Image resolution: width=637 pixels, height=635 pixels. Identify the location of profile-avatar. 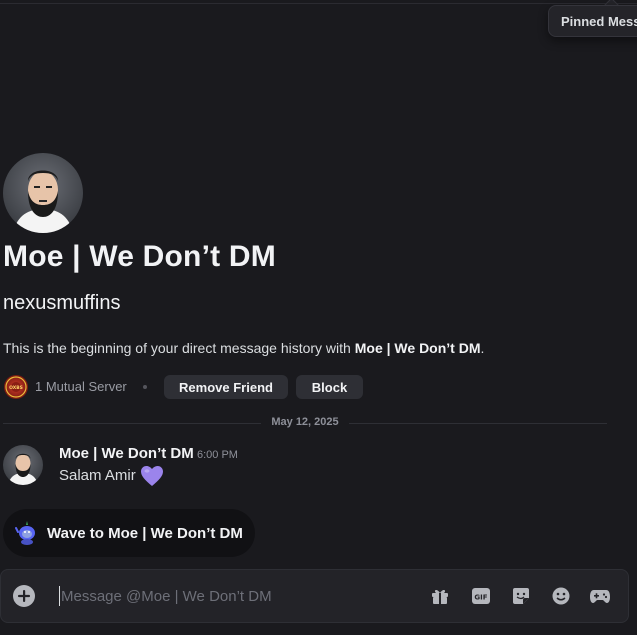
(43, 193).